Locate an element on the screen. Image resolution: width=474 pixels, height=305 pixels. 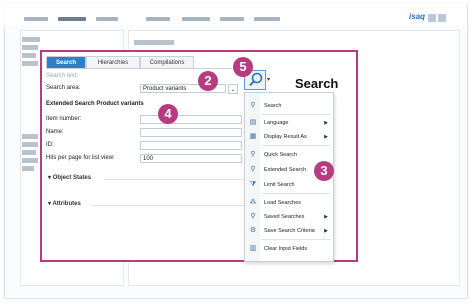
search-text-label: Search text: is located at coordinates (62, 76).